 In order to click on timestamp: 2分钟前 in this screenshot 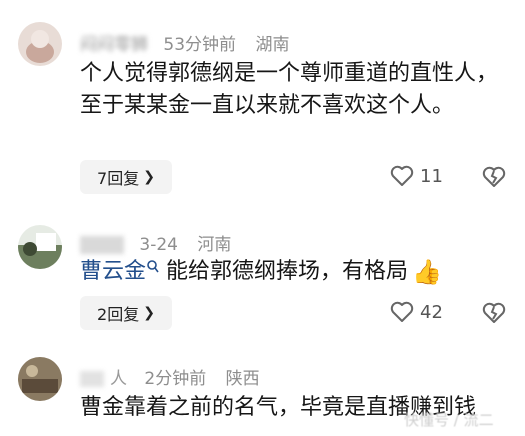, I will do `click(175, 379)`.